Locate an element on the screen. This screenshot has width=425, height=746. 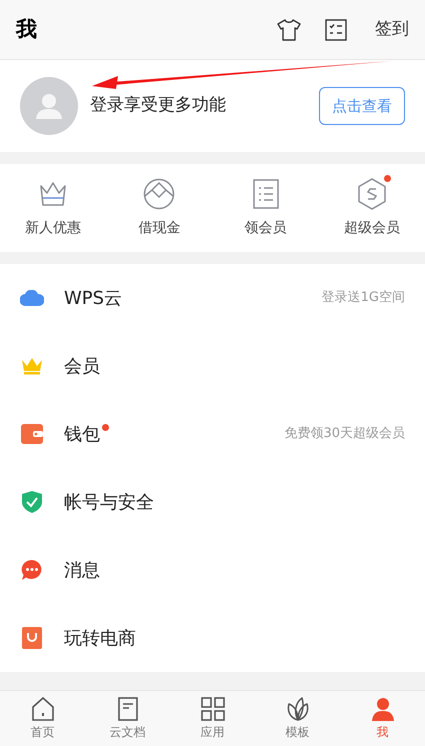
list-icon is located at coordinates (265, 193).